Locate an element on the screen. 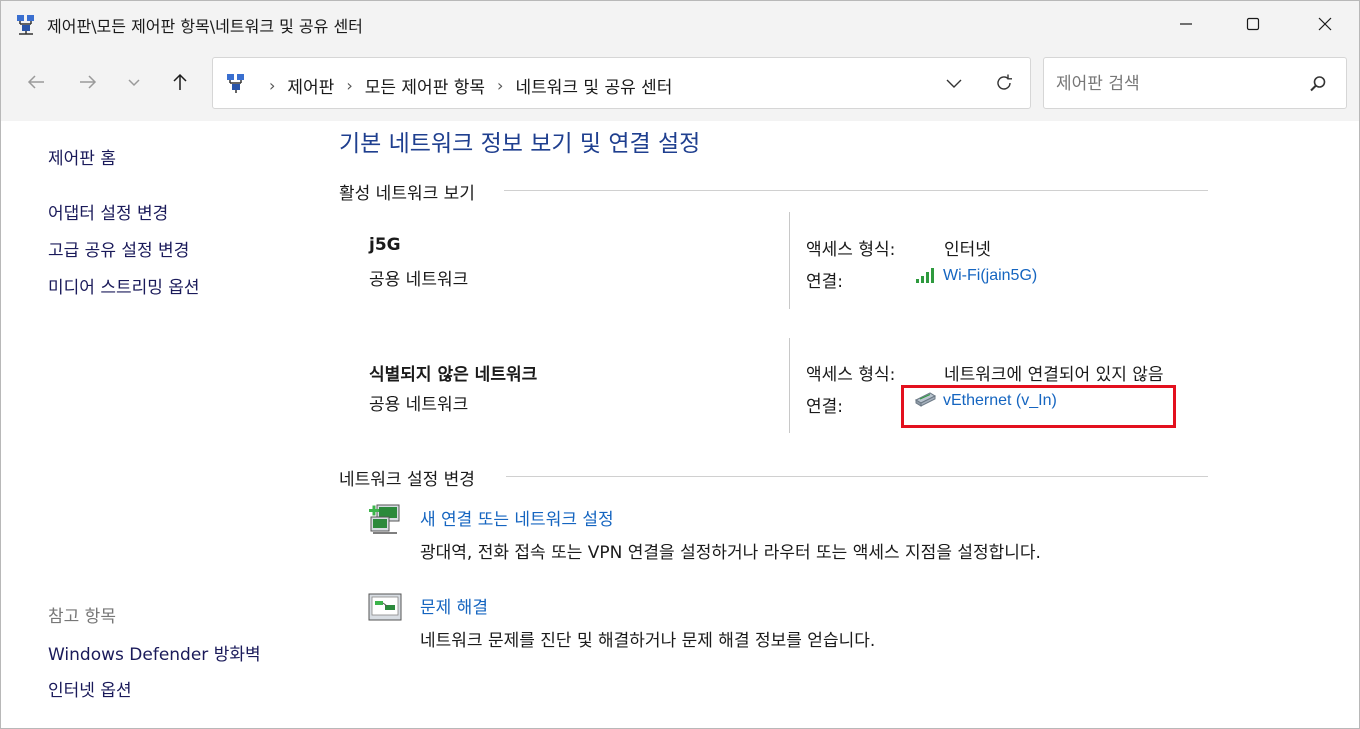  search-input is located at coordinates (1176, 84).